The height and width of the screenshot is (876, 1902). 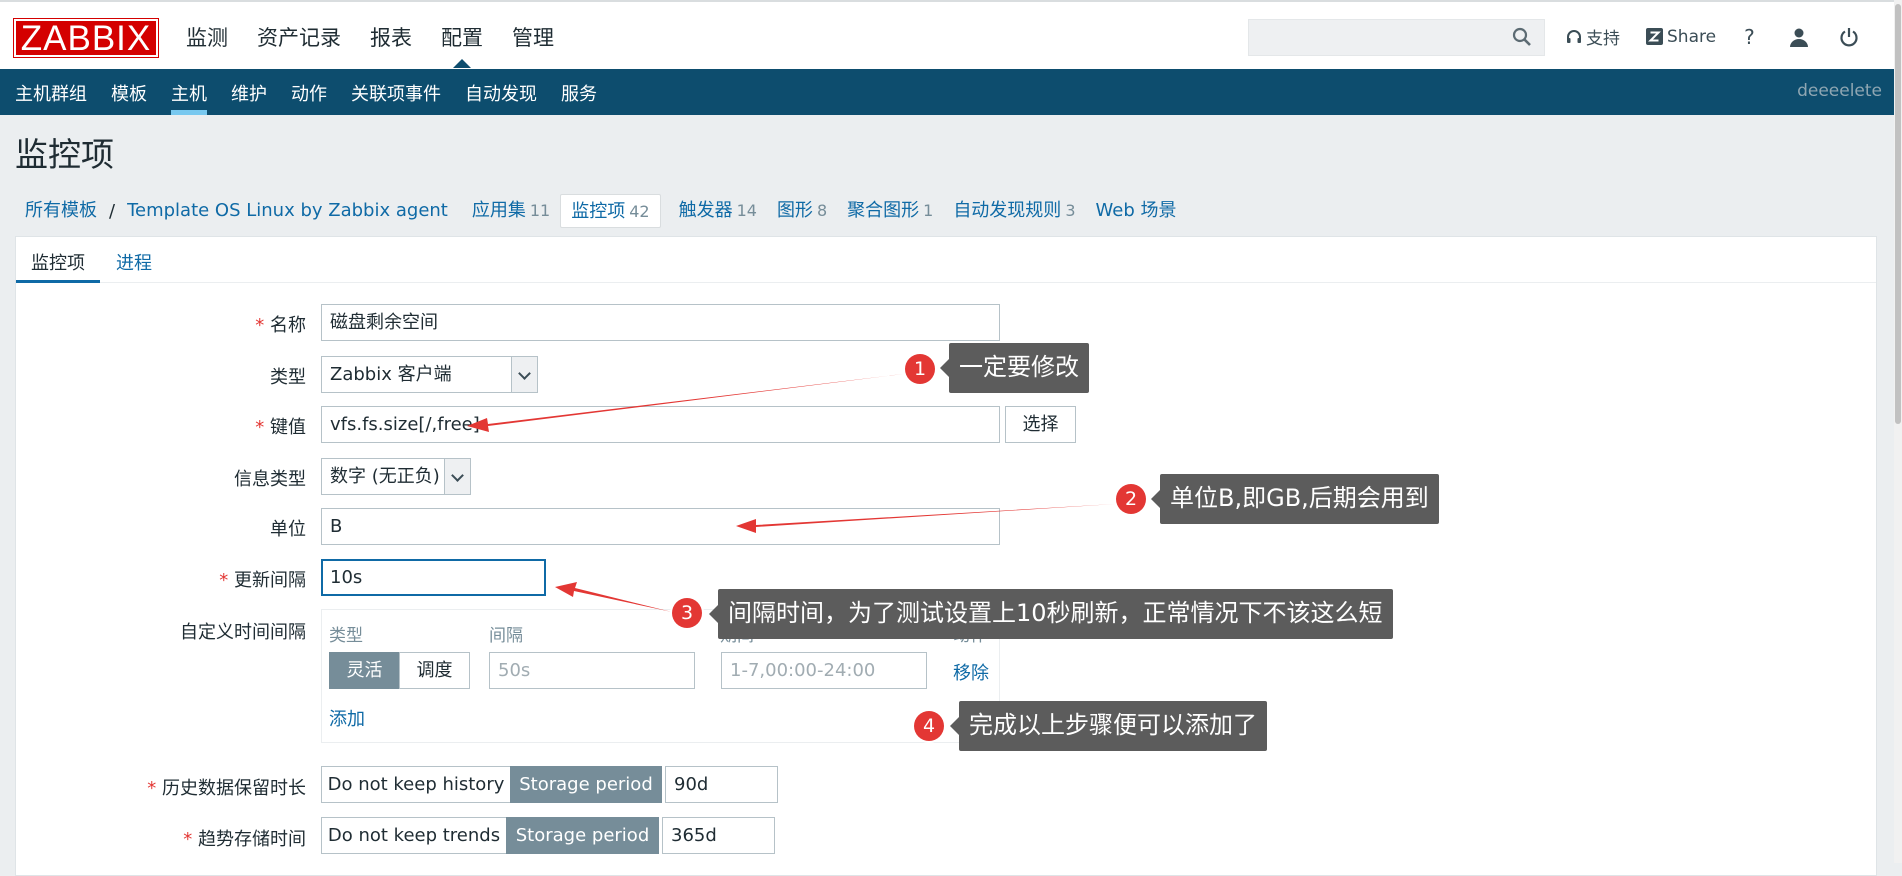 What do you see at coordinates (1051, 614) in the screenshot?
I see `annotation-callout-3: 间隔时间，为了测试设置上10秒刷新，正常情况下不该这么短` at bounding box center [1051, 614].